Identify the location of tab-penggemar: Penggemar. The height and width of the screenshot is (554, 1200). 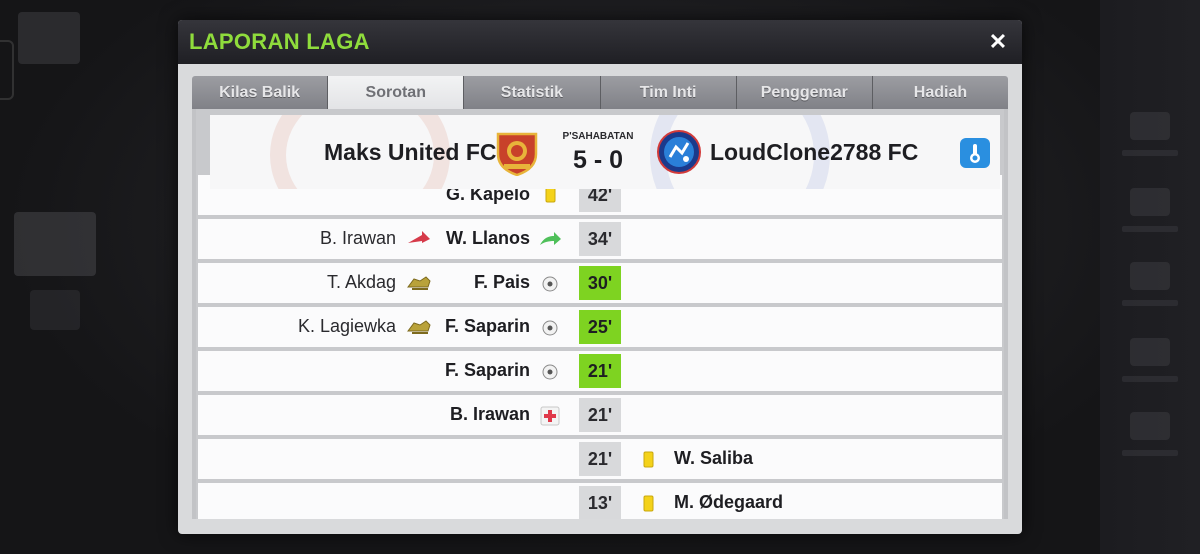
(804, 92).